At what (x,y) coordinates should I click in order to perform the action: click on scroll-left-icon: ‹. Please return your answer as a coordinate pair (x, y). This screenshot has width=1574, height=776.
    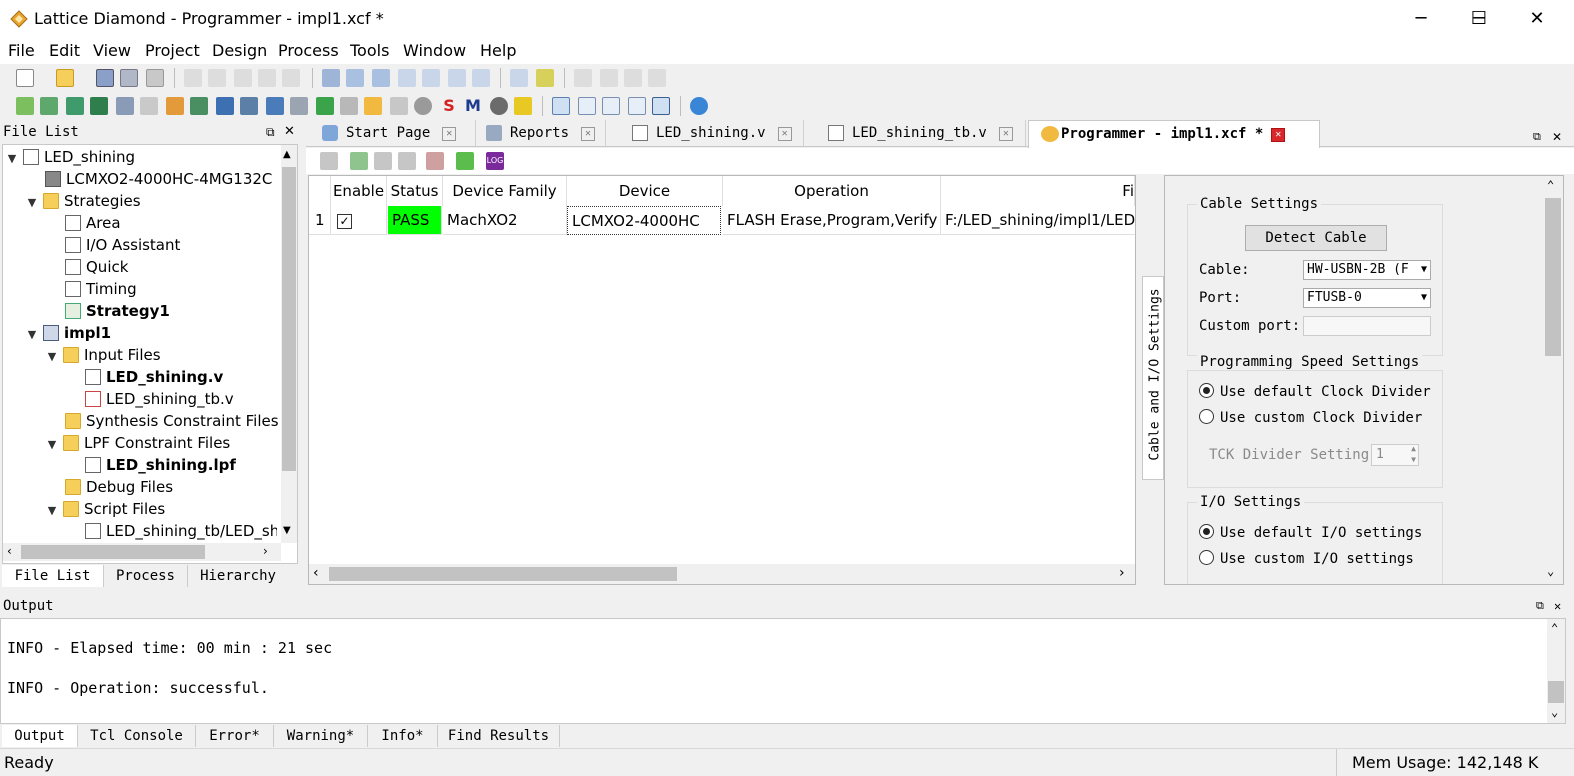
    Looking at the image, I should click on (9, 551).